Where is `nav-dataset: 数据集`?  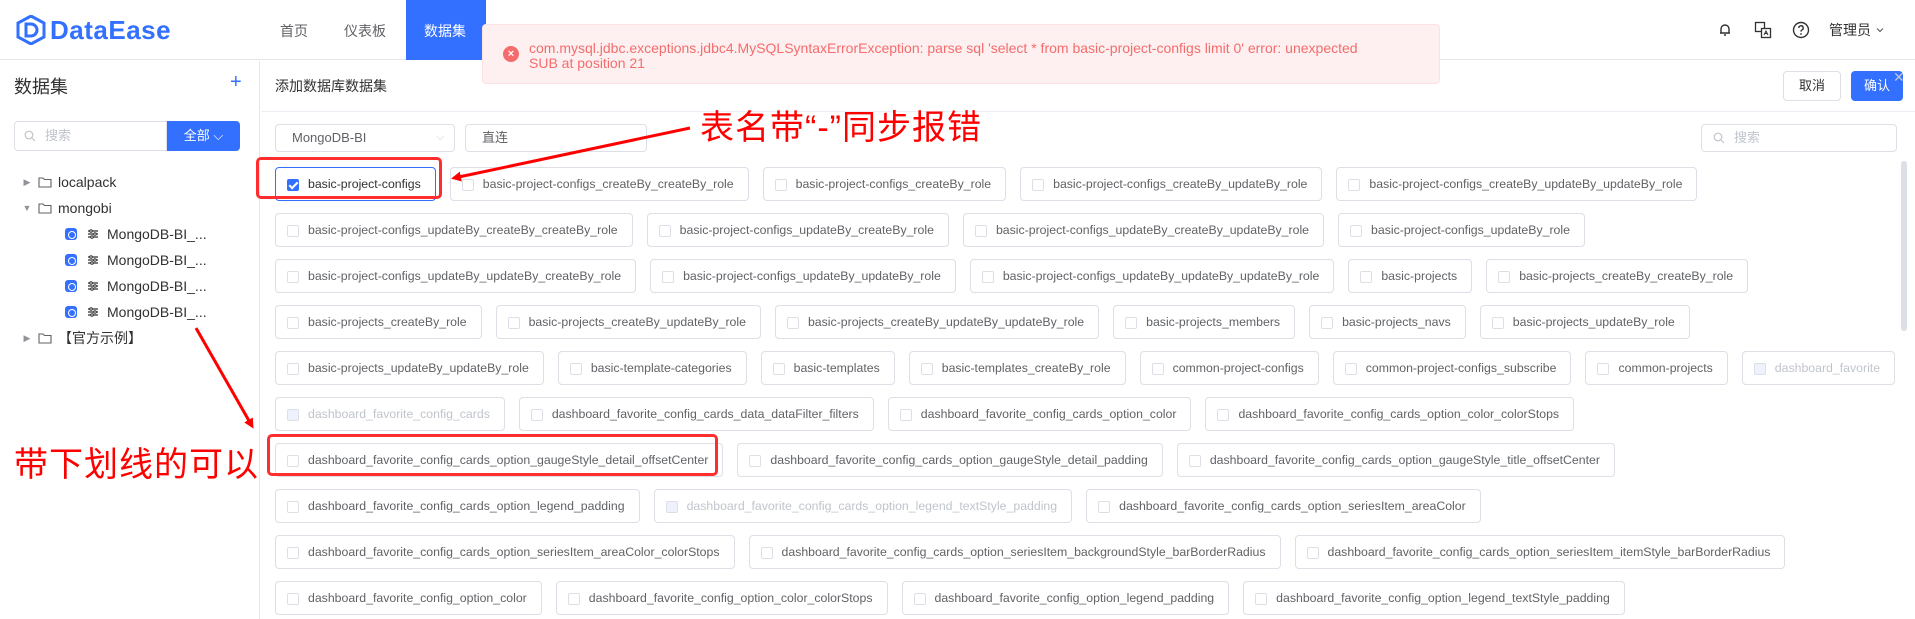
nav-dataset: 数据集 is located at coordinates (446, 30).